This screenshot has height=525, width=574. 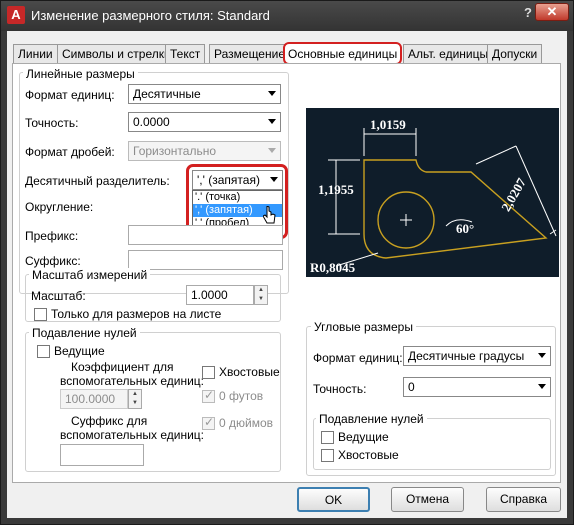 What do you see at coordinates (35, 54) in the screenshot?
I see `tab-lines: Линии` at bounding box center [35, 54].